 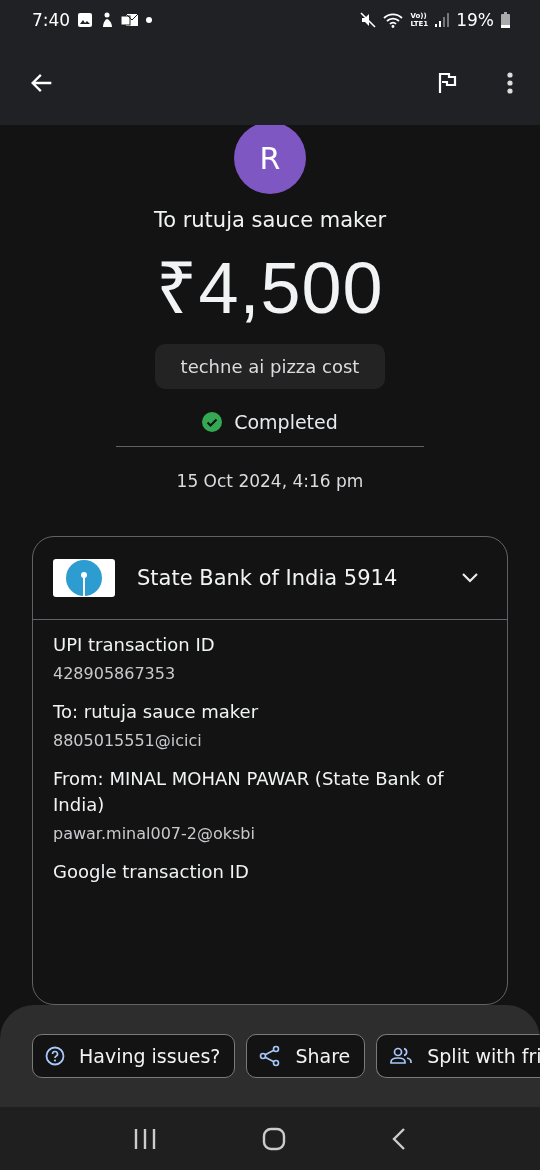 I want to click on figure-icon, so click(x=107, y=20).